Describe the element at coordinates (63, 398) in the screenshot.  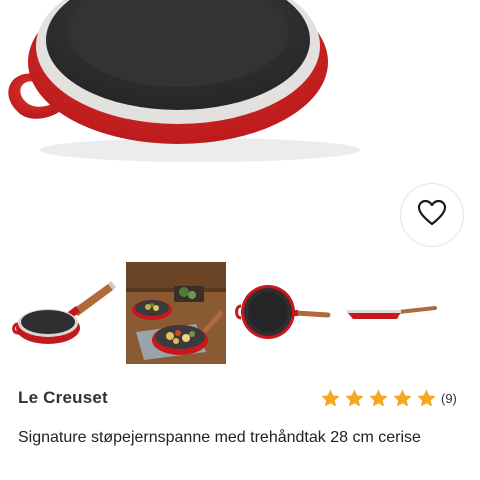
I see `product-brand: Le Creuset` at that location.